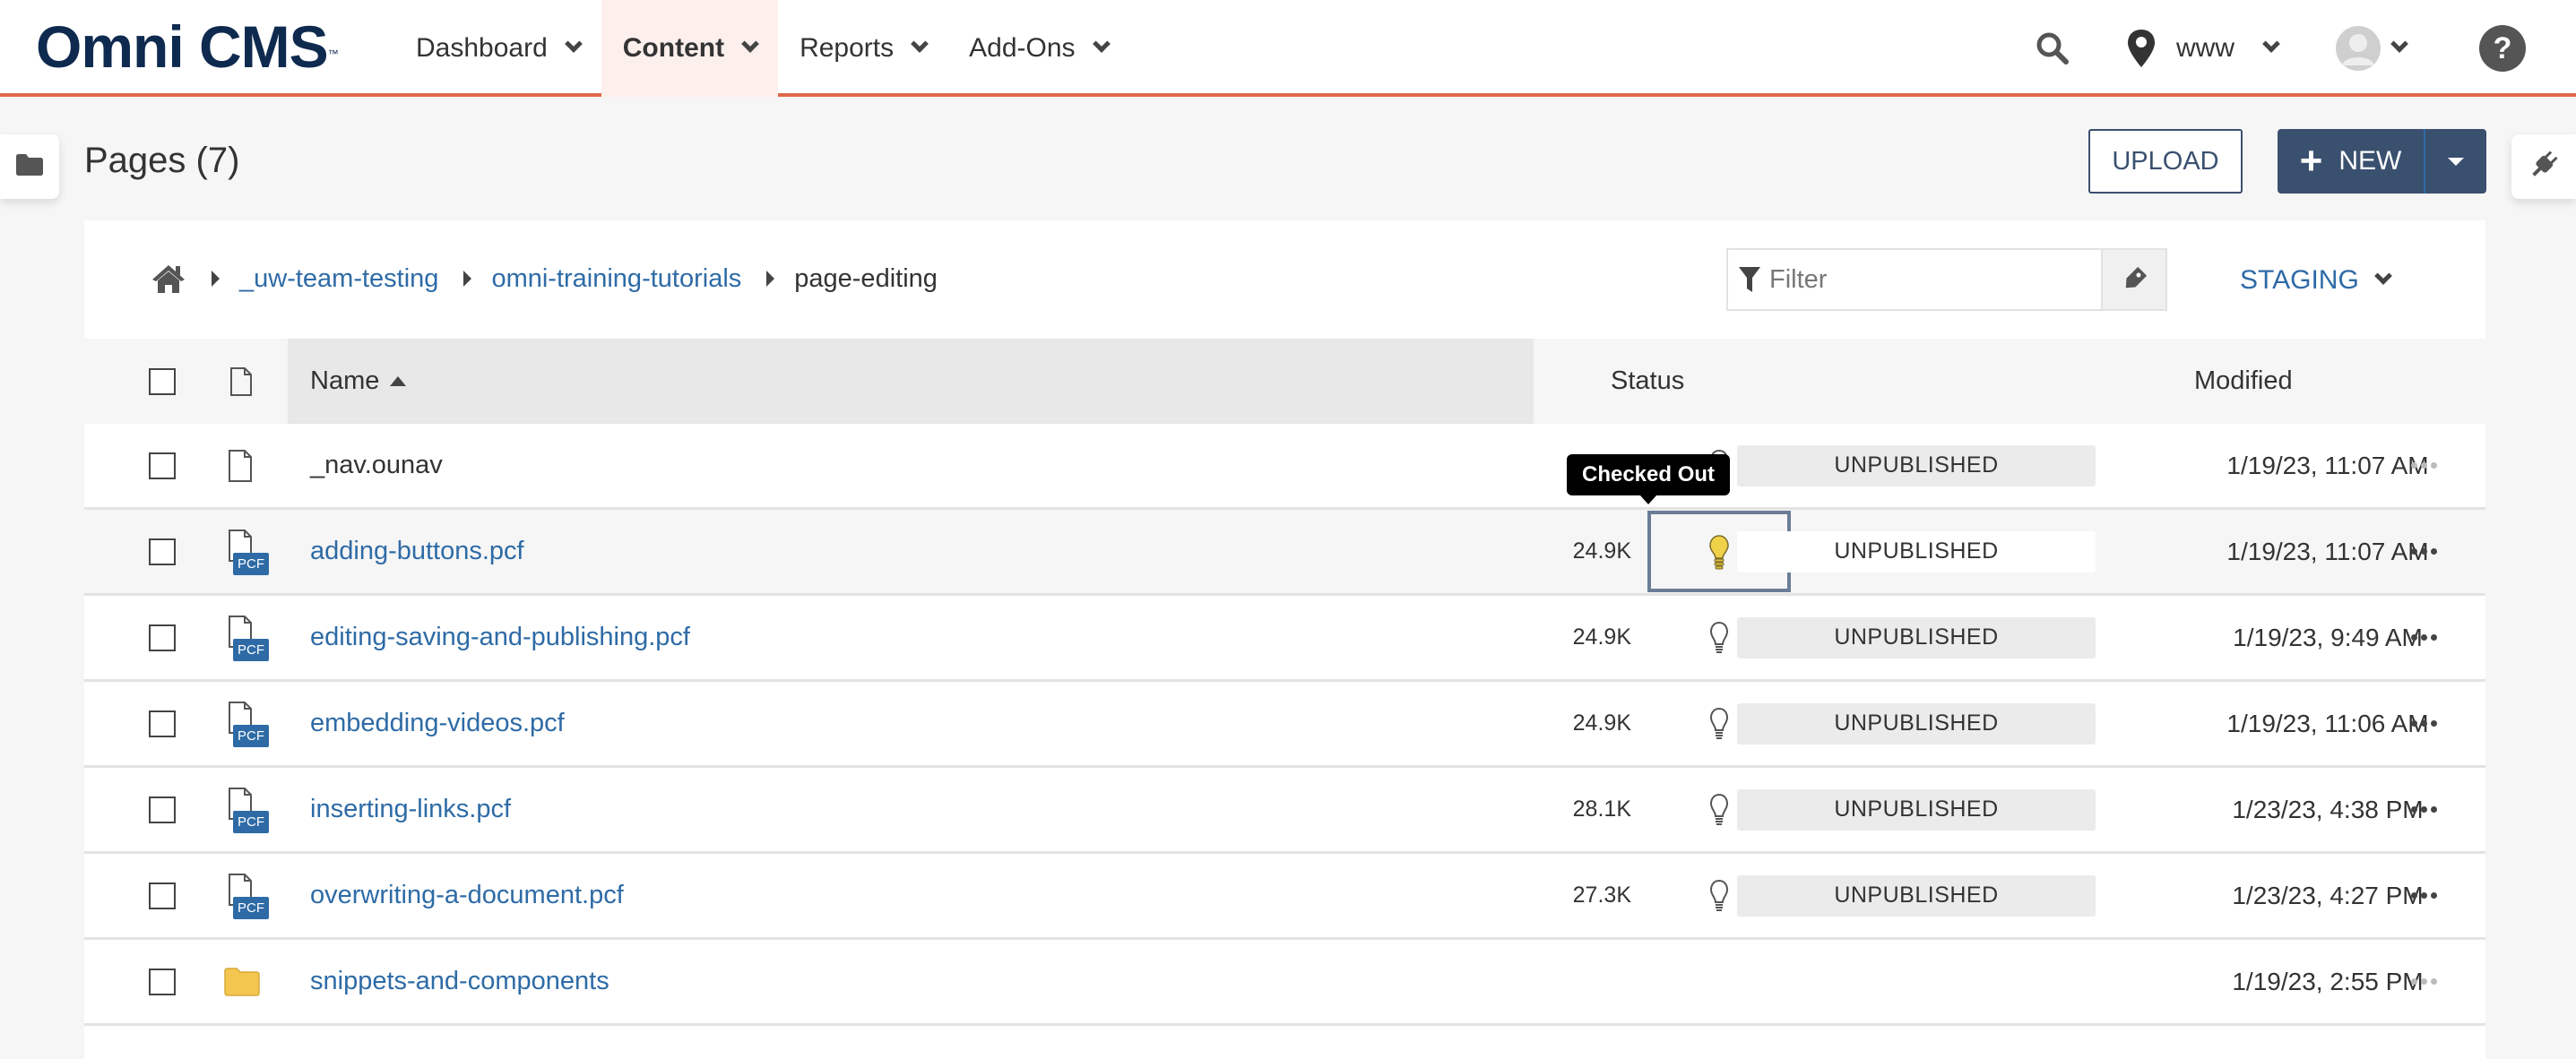 This screenshot has height=1059, width=2576. I want to click on home-icon, so click(168, 278).